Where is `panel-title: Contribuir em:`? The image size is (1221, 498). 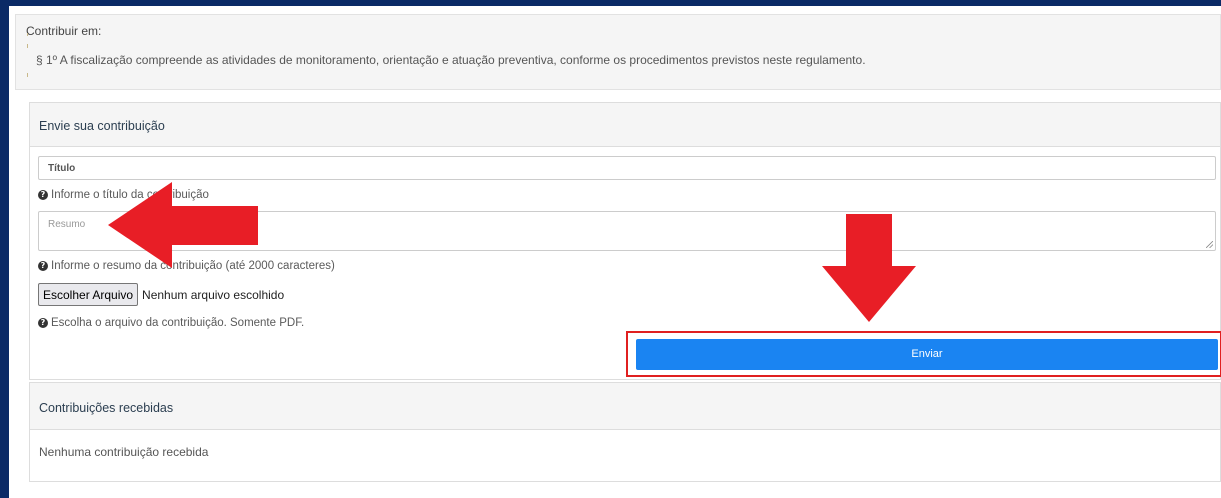 panel-title: Contribuir em: is located at coordinates (64, 31).